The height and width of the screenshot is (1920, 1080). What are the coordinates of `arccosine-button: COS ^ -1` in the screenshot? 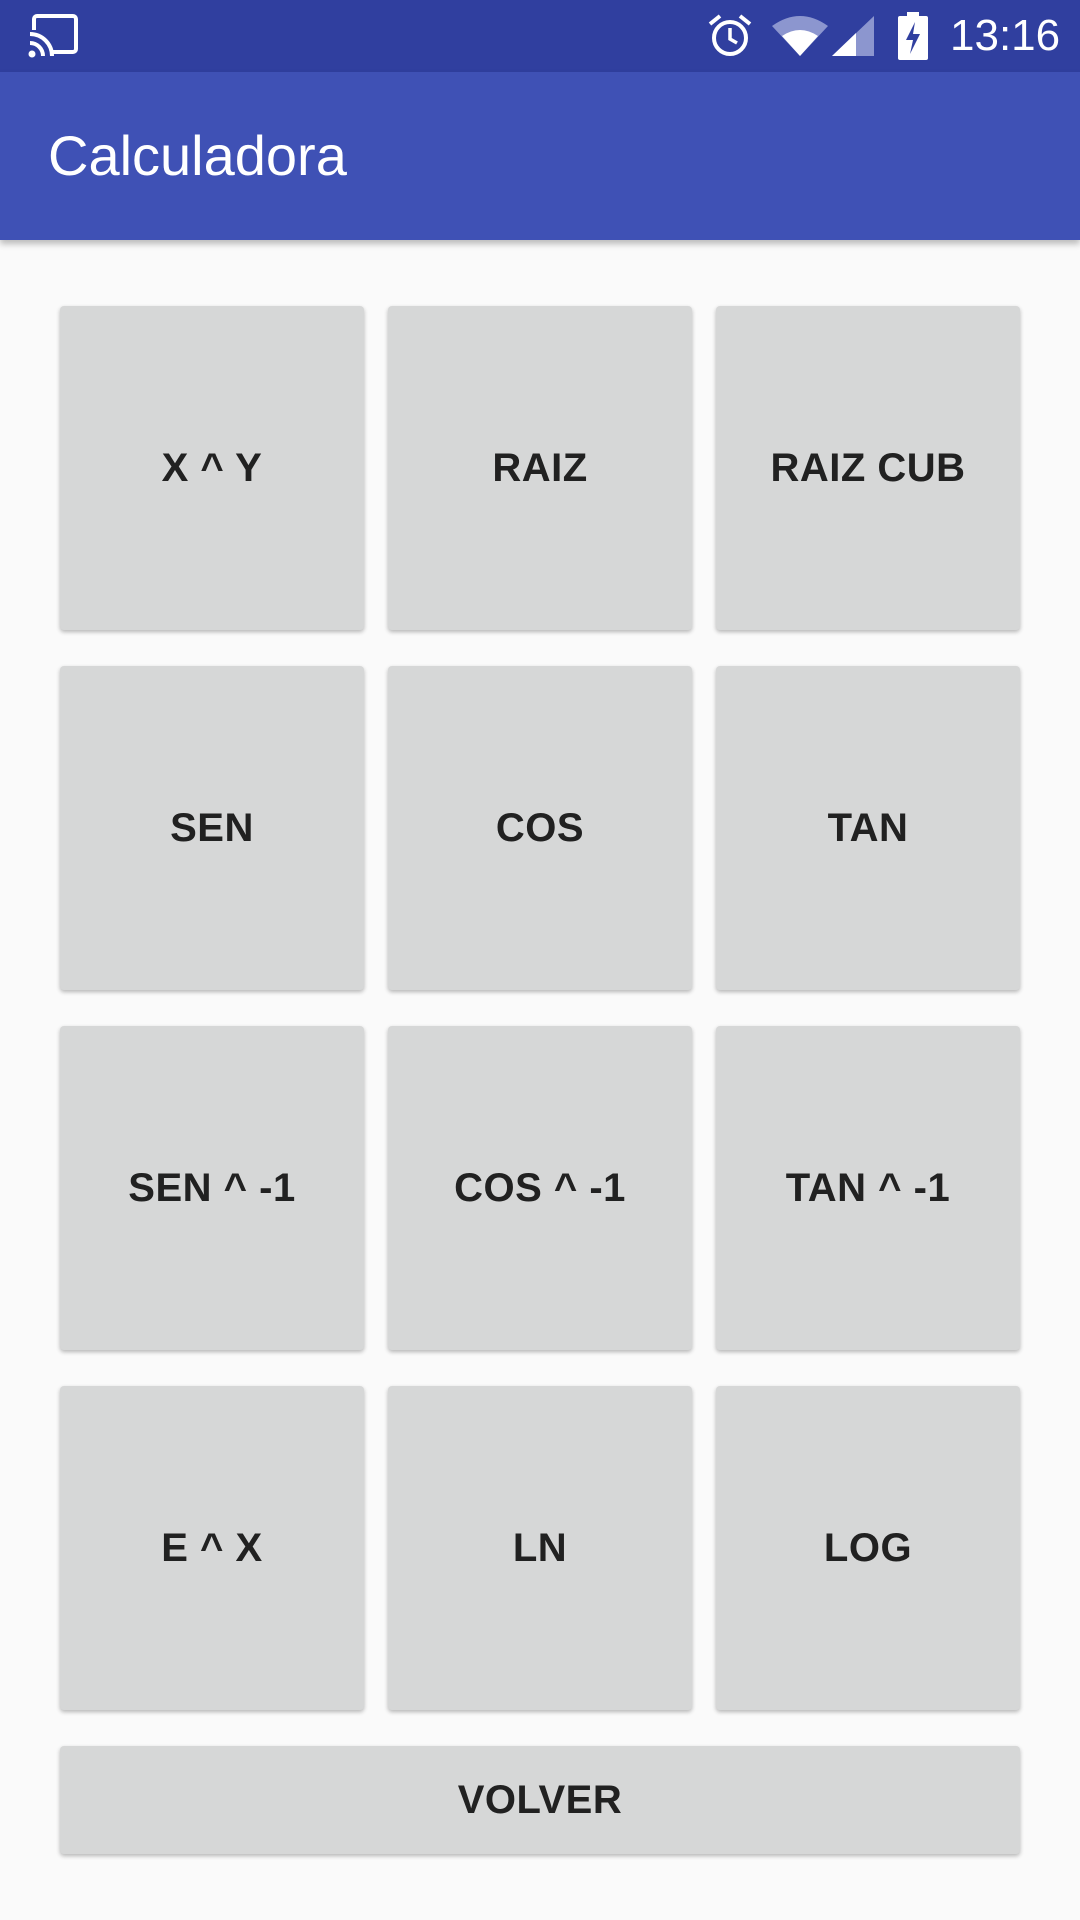 It's located at (540, 1188).